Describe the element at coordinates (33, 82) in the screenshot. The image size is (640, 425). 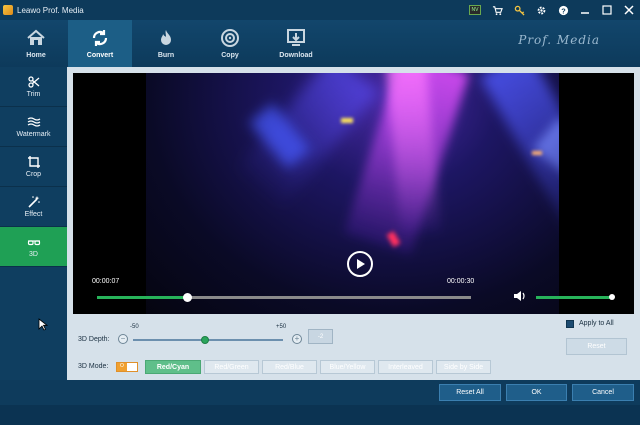
I see `scissors-icon` at that location.